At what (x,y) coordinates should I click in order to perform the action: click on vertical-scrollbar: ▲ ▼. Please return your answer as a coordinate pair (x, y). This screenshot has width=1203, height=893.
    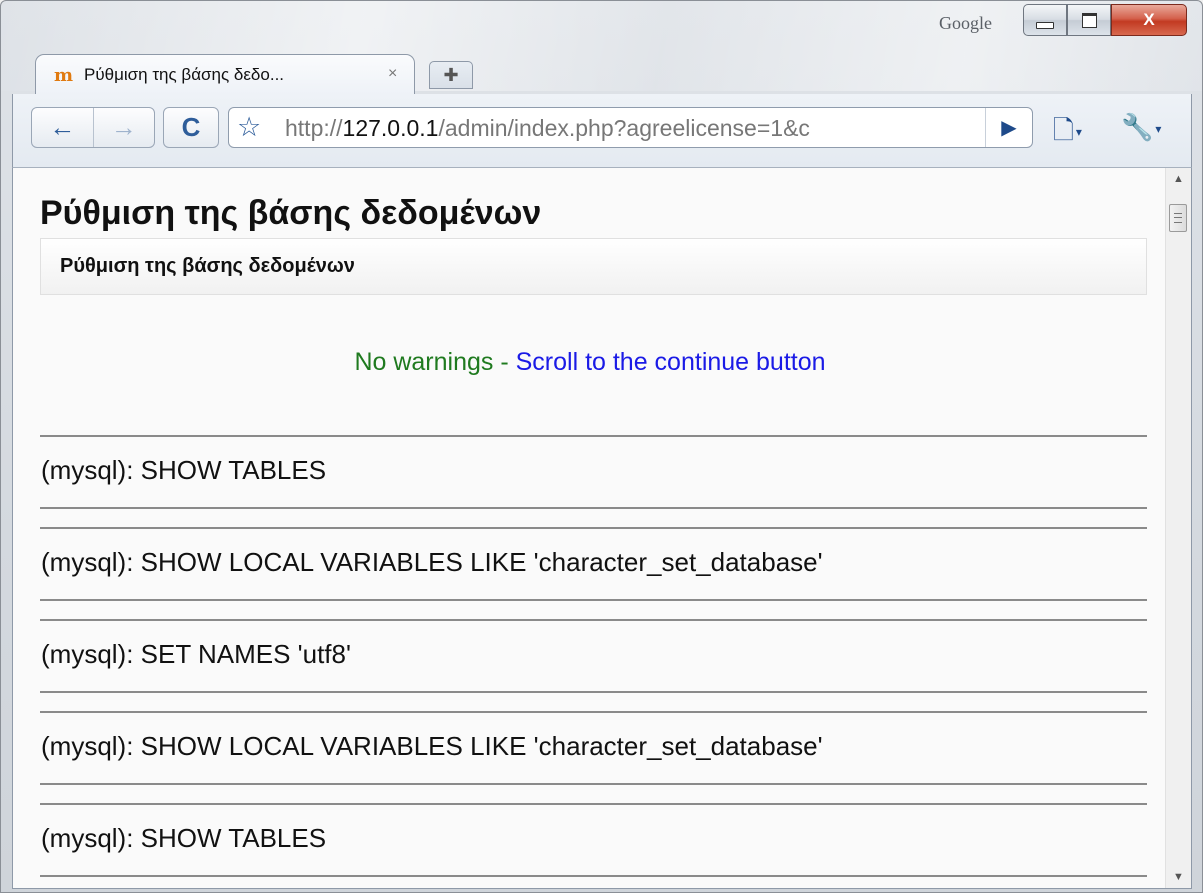
    Looking at the image, I should click on (1178, 528).